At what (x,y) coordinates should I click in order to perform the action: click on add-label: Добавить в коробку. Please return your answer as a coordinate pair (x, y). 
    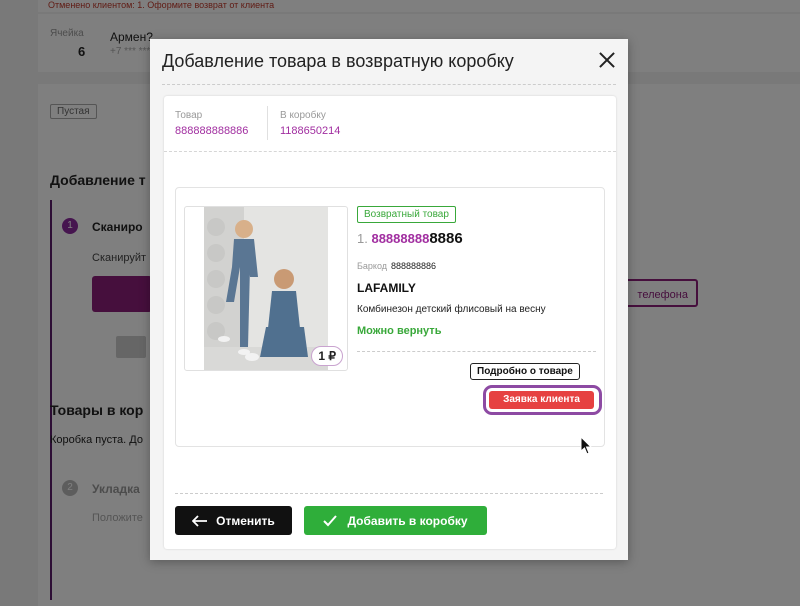
    Looking at the image, I should click on (407, 520).